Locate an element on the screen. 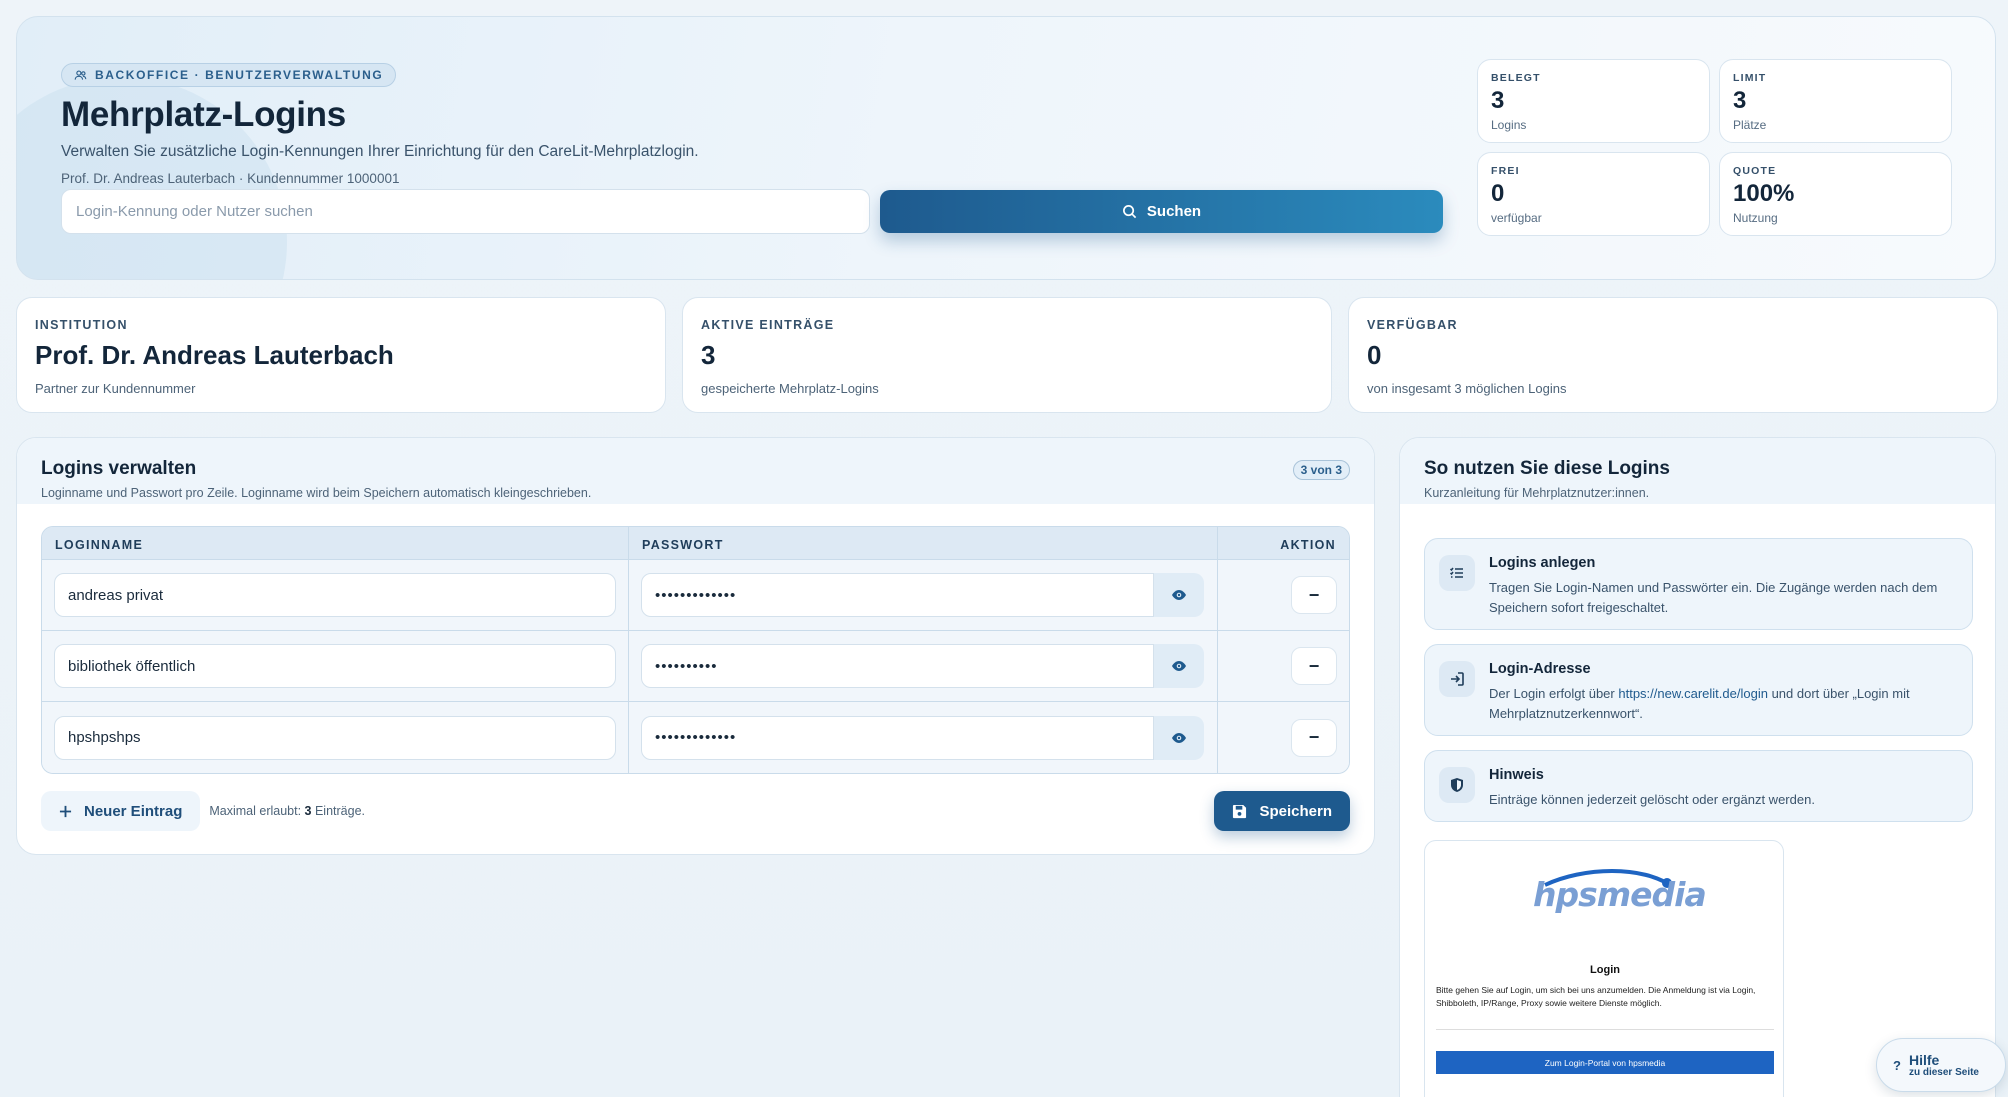 This screenshot has width=2008, height=1097. stat-label: QUOTE is located at coordinates (1755, 171).